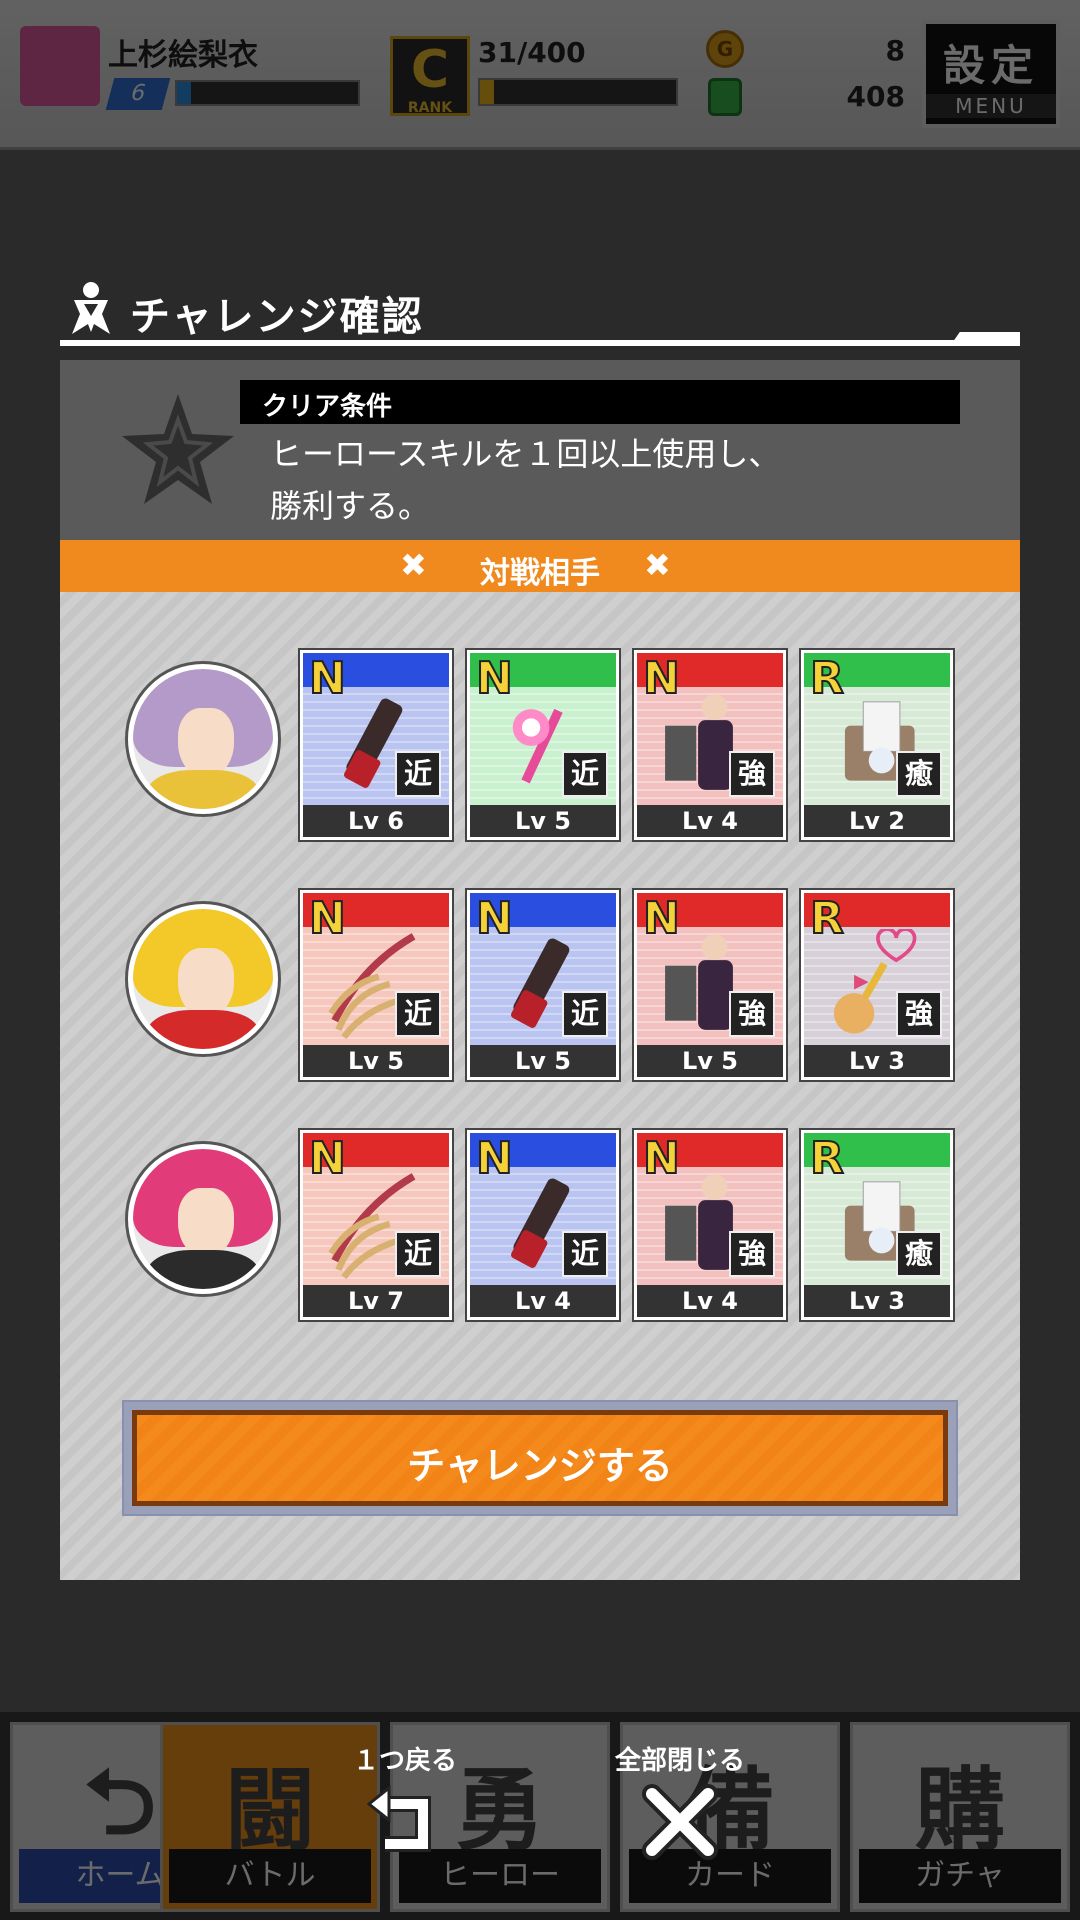 The width and height of the screenshot is (1080, 1920). Describe the element at coordinates (540, 343) in the screenshot. I see `title-divider` at that location.